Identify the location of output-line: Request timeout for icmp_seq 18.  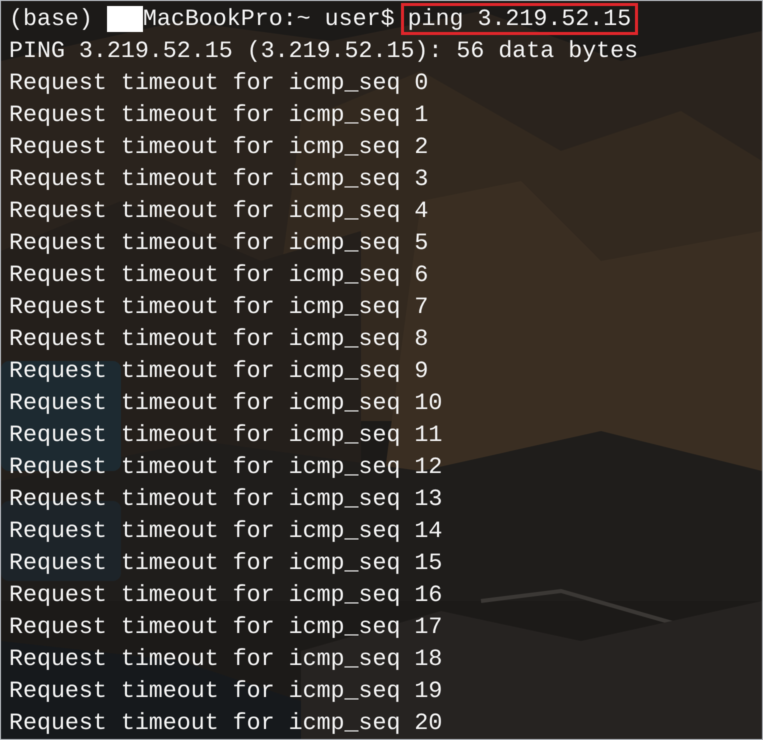
(226, 659).